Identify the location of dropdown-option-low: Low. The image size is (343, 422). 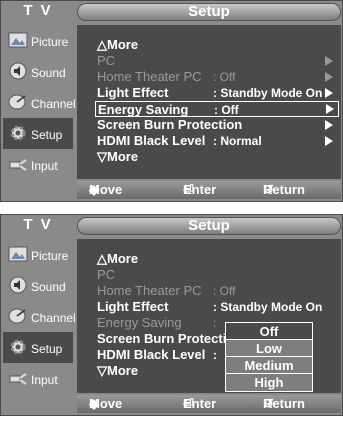
(269, 348).